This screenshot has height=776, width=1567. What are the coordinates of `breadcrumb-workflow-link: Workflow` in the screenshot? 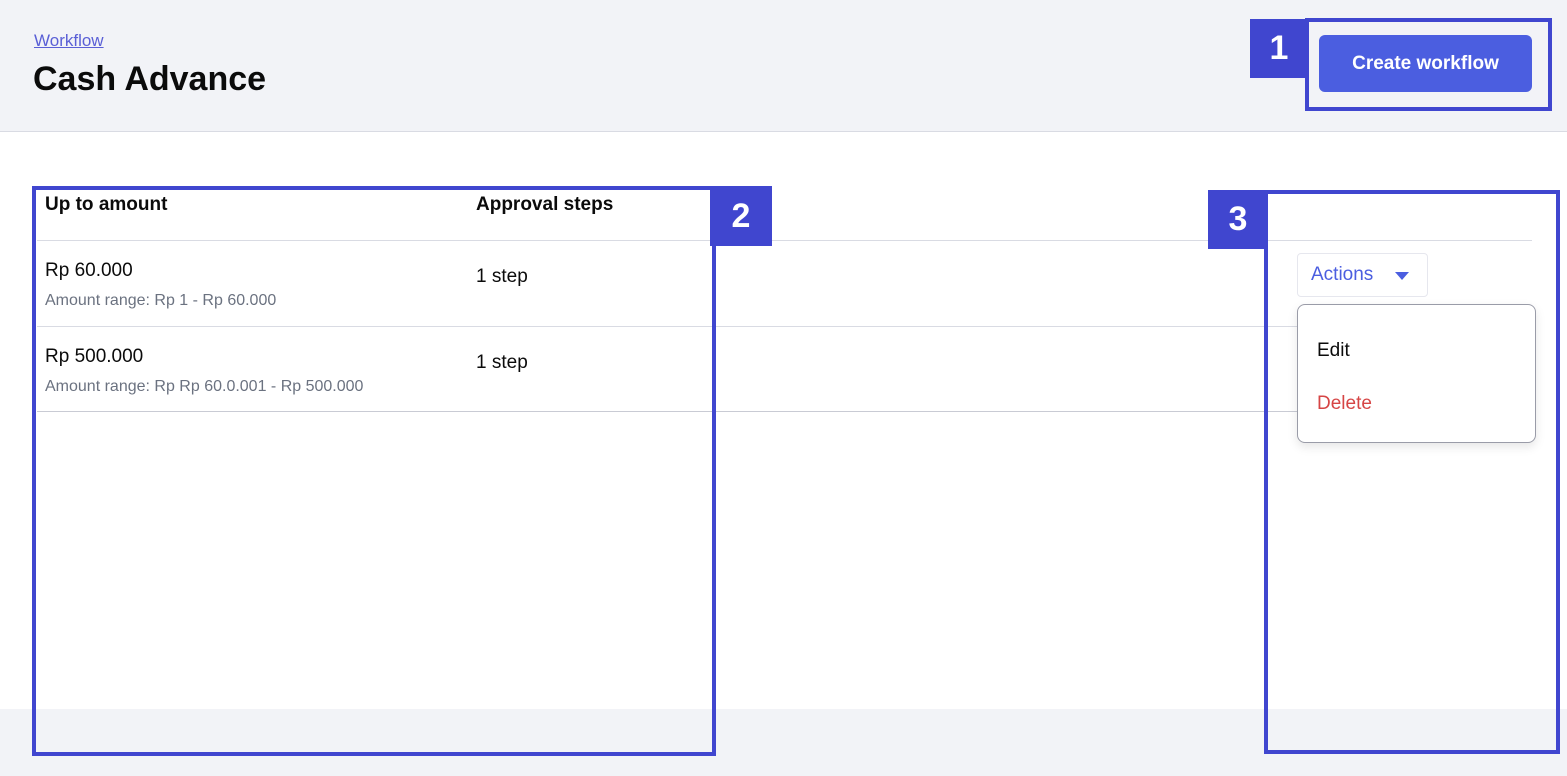 It's located at (69, 41).